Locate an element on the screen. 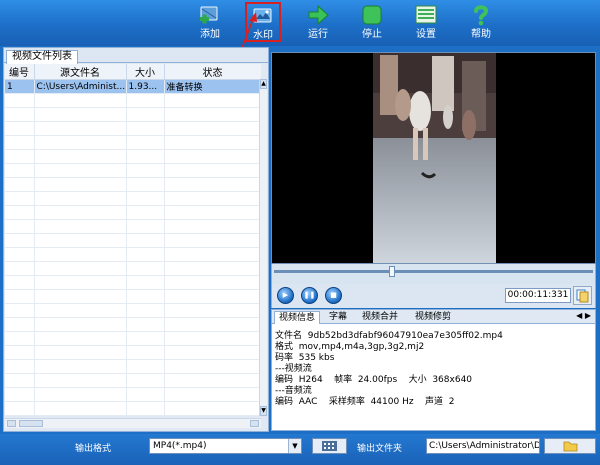 Image resolution: width=600 pixels, height=465 pixels. format-settings-button is located at coordinates (329, 446).